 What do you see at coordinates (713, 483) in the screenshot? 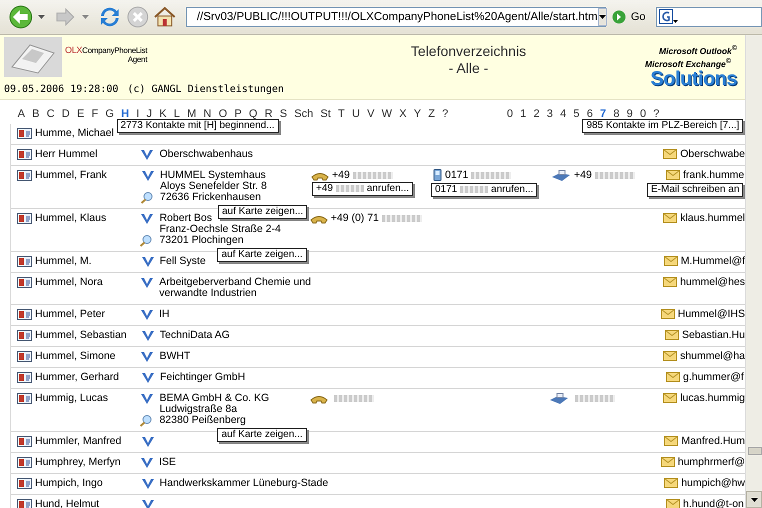
I see `email-link: humpich@hw` at bounding box center [713, 483].